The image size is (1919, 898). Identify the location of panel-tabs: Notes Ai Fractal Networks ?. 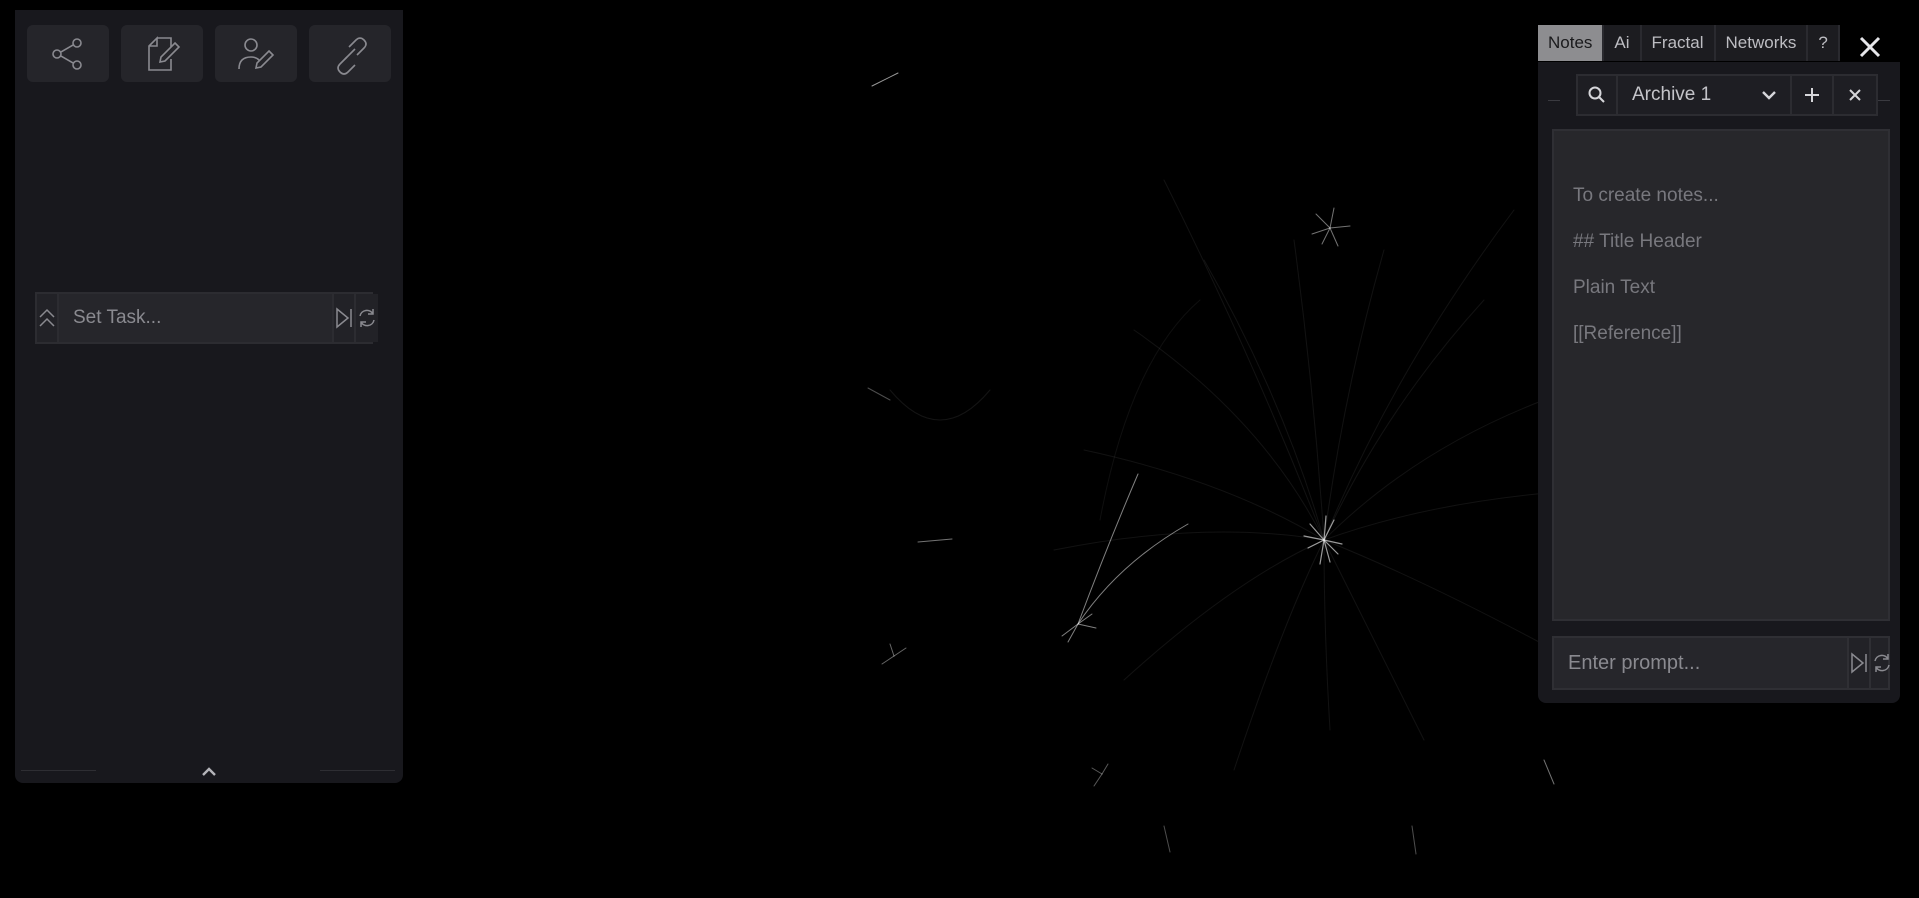
(1689, 43).